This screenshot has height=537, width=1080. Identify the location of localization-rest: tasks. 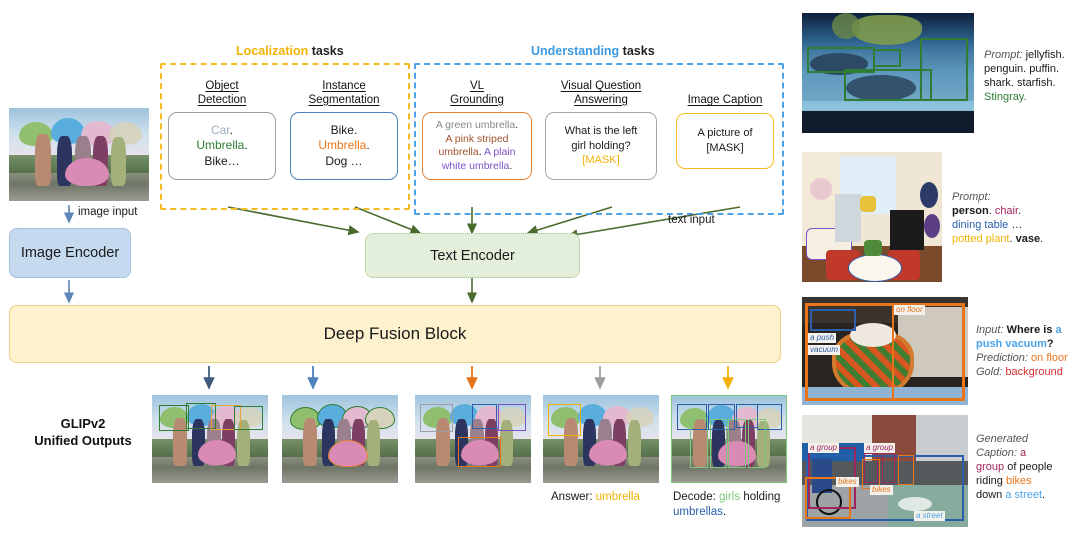
(326, 51).